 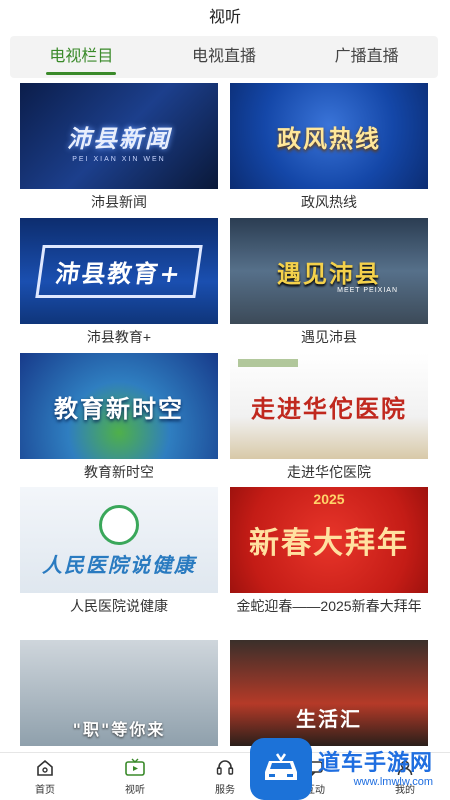 I want to click on nav-label: 首页, so click(x=45, y=790).